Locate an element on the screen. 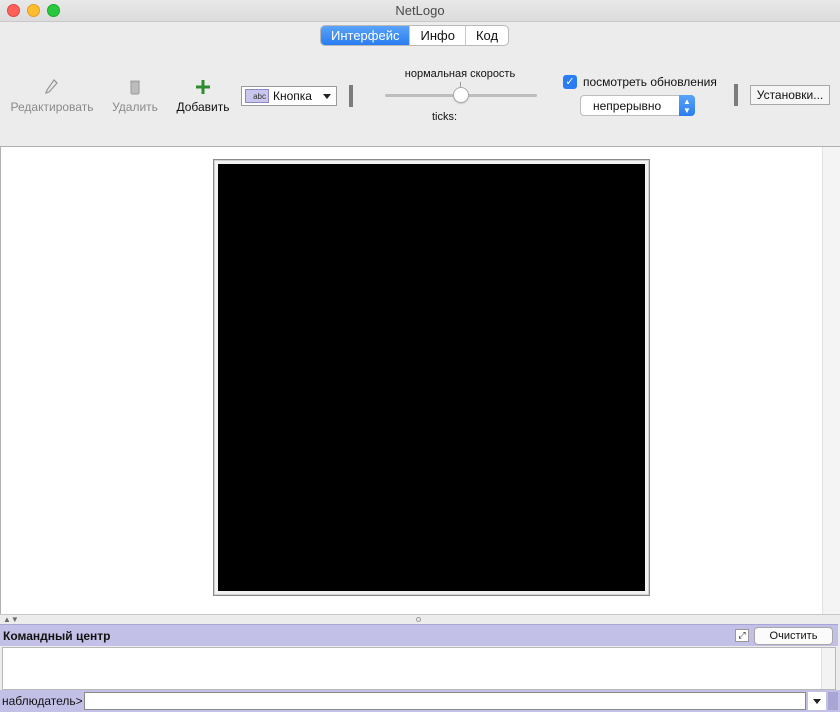 This screenshot has height=712, width=840. clear-button: Очистить is located at coordinates (793, 636).